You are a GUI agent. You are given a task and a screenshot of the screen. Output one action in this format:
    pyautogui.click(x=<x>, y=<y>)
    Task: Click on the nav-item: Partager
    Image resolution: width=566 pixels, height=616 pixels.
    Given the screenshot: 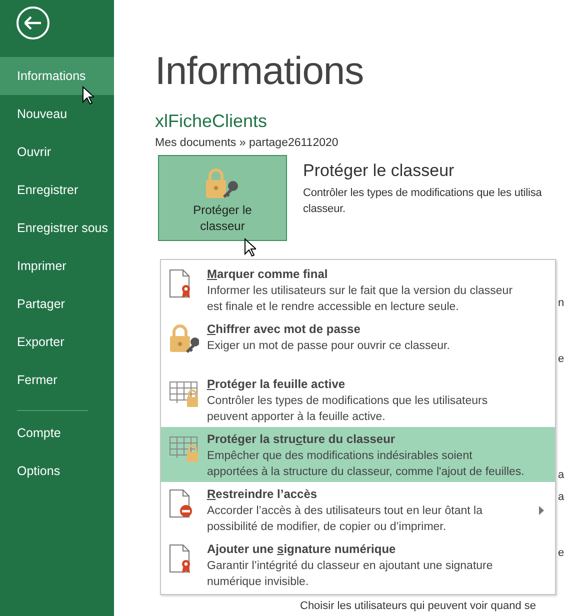 What is the action you would take?
    pyautogui.click(x=57, y=304)
    